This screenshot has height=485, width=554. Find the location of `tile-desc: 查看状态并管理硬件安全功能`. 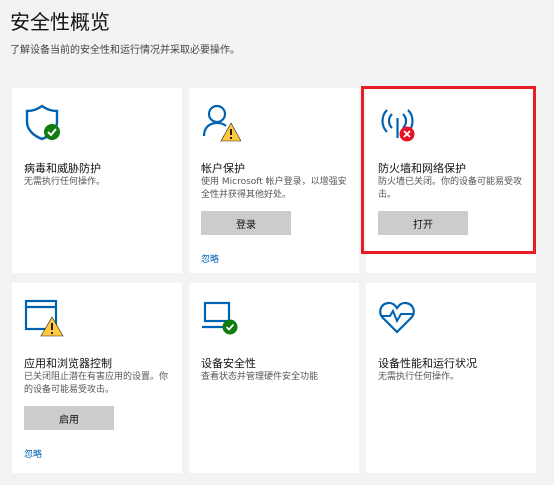

tile-desc: 查看状态并管理硬件安全功能 is located at coordinates (260, 377).